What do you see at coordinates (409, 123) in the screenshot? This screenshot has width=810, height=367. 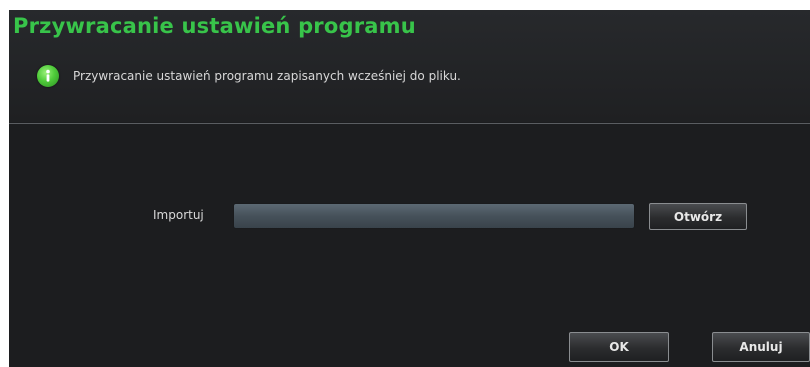 I see `header-divider` at bounding box center [409, 123].